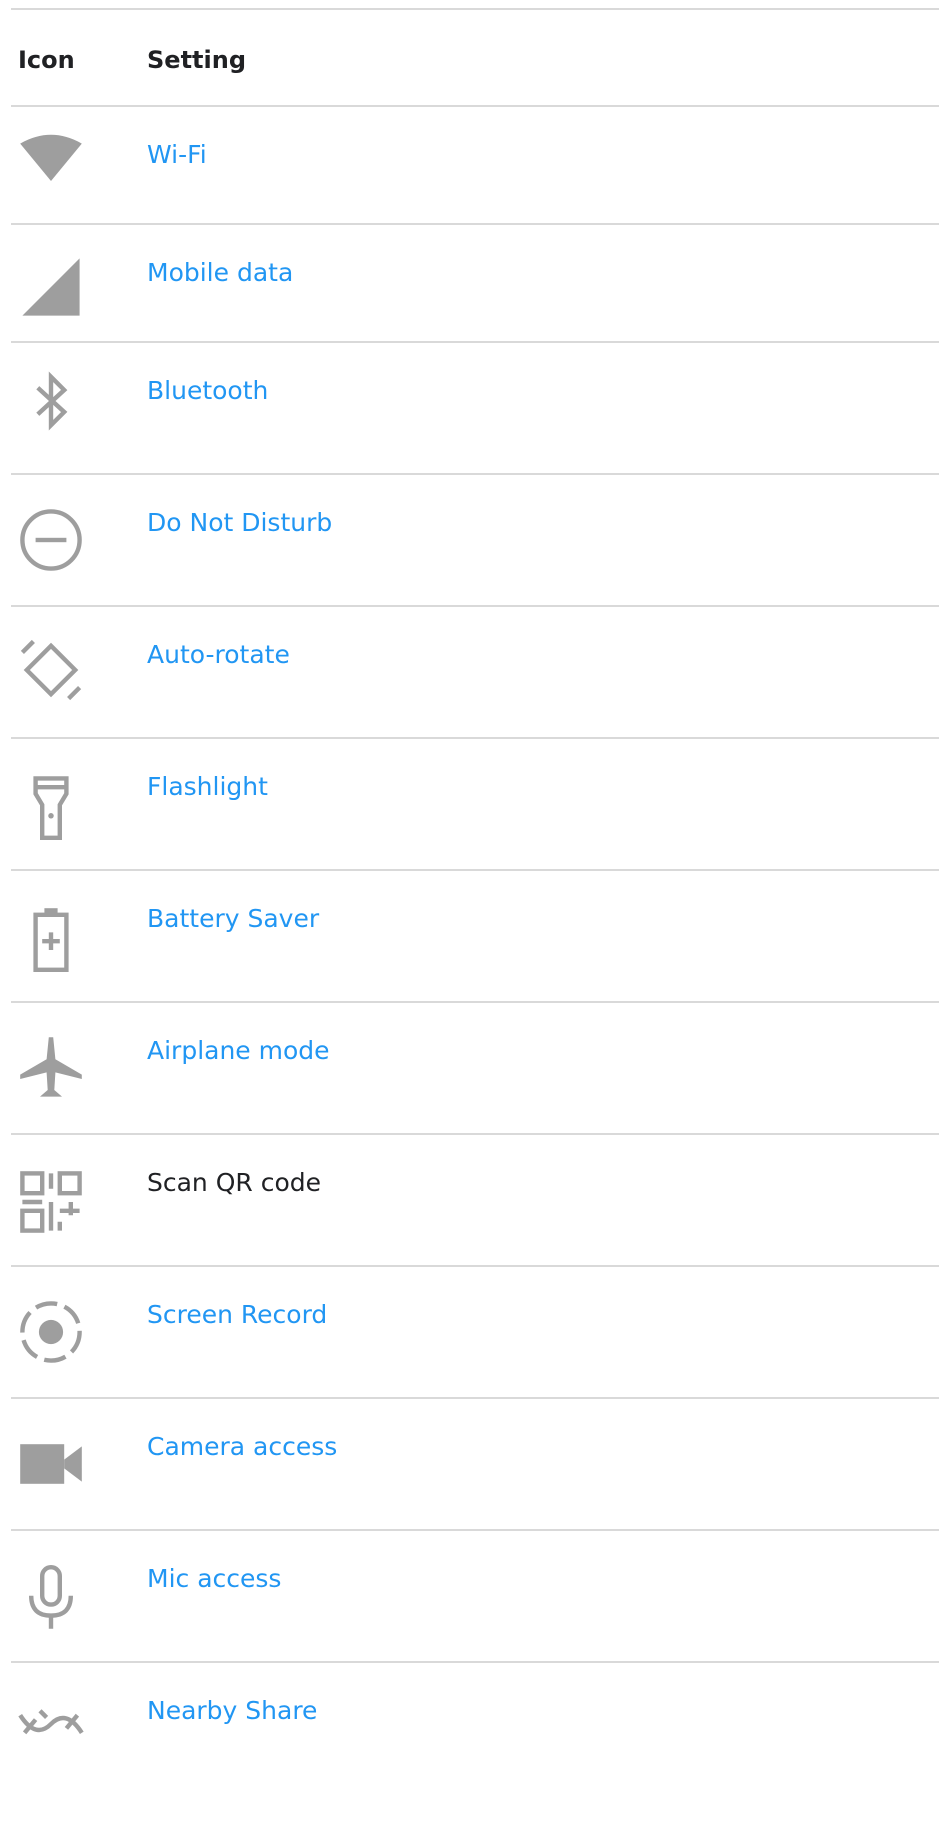 This screenshot has width=948, height=1825. I want to click on table-row: Scan QR code, so click(475, 1200).